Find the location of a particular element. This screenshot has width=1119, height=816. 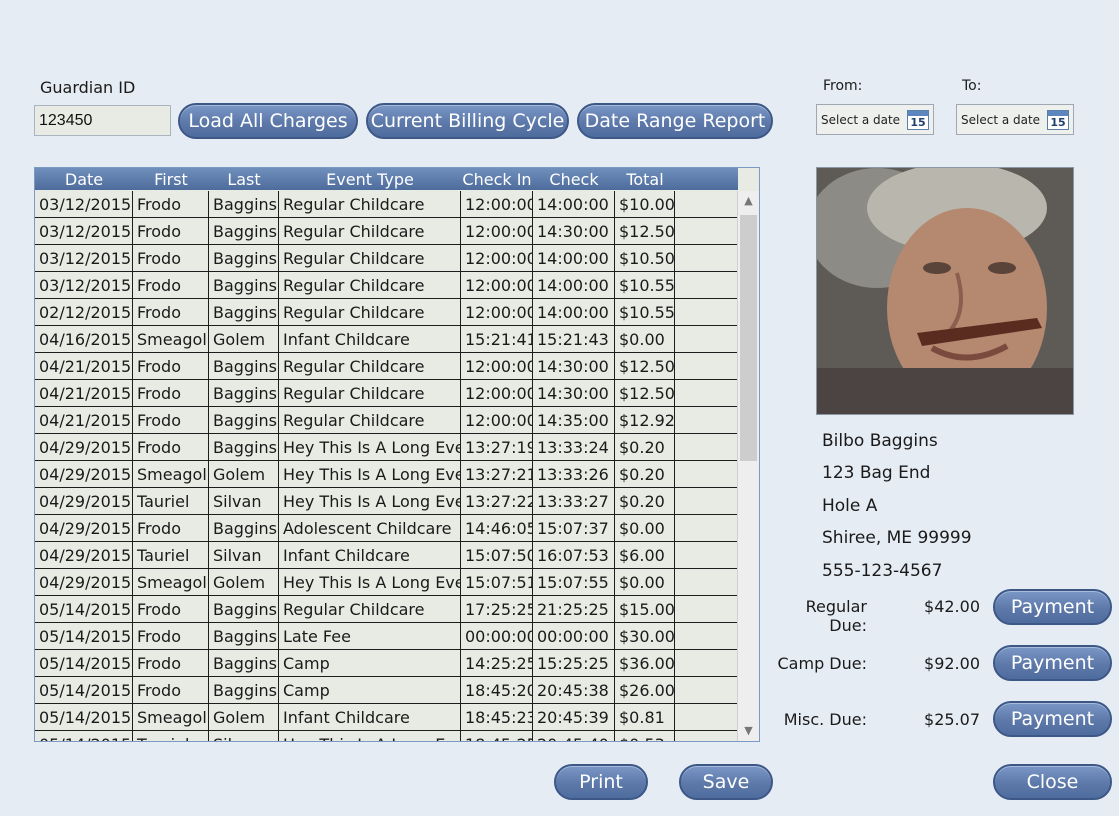

col-header-total: Total is located at coordinates (645, 179).